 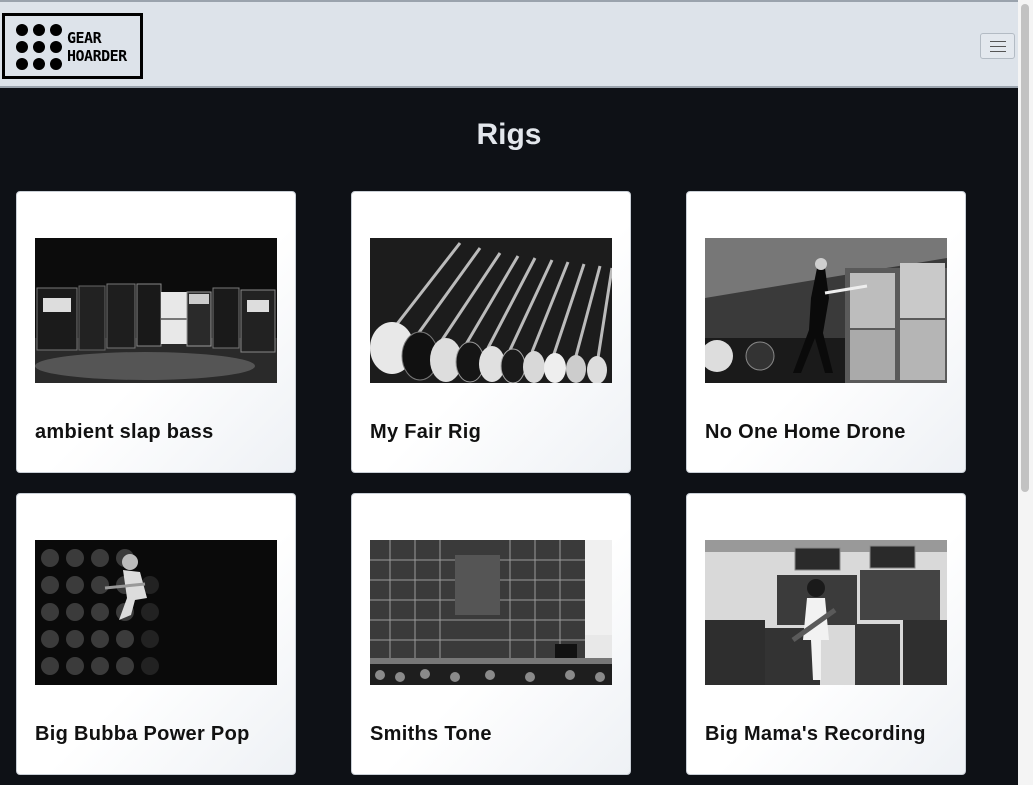 I want to click on rig-title: Smiths Tone, so click(x=431, y=734).